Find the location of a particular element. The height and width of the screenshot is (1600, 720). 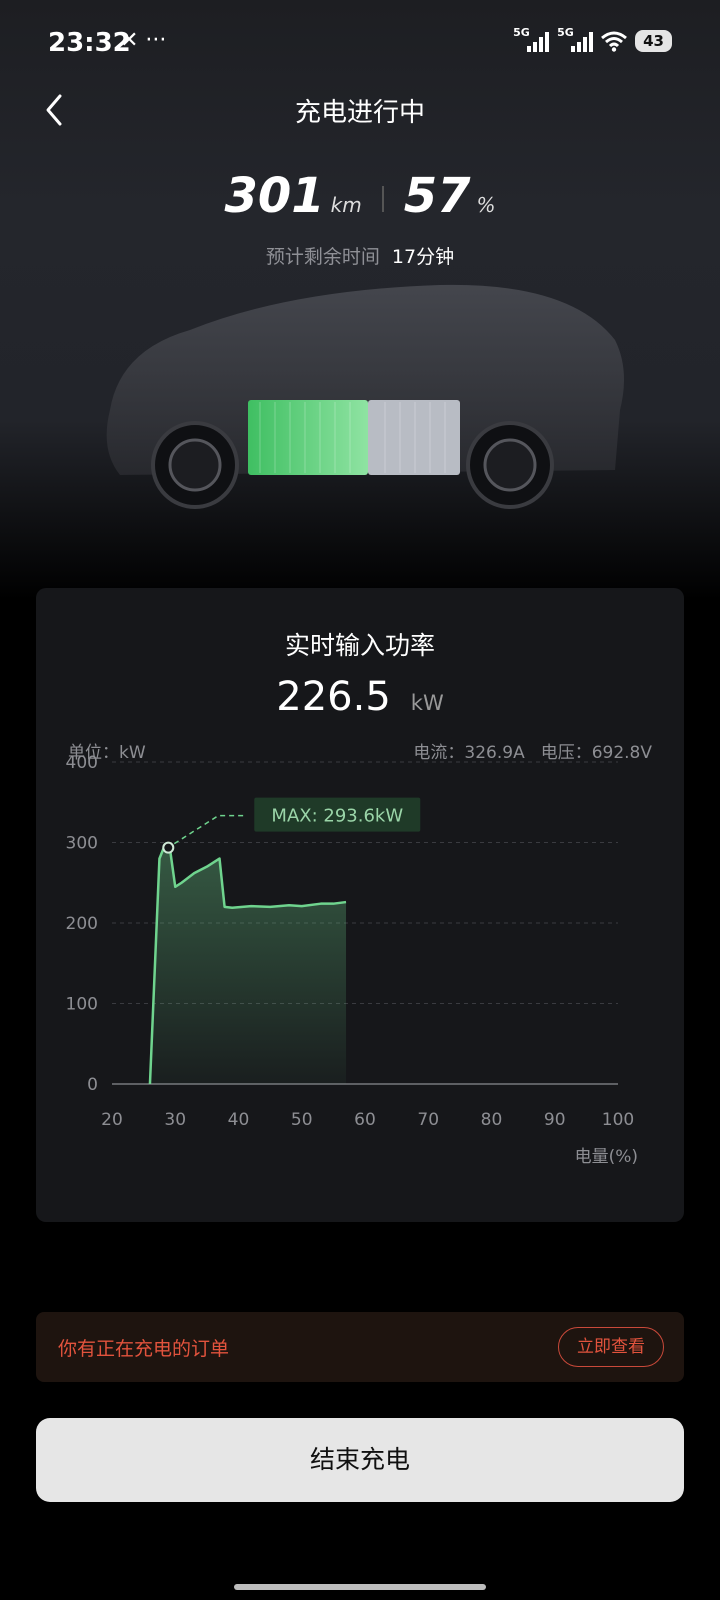

wifi-icon is located at coordinates (614, 41).